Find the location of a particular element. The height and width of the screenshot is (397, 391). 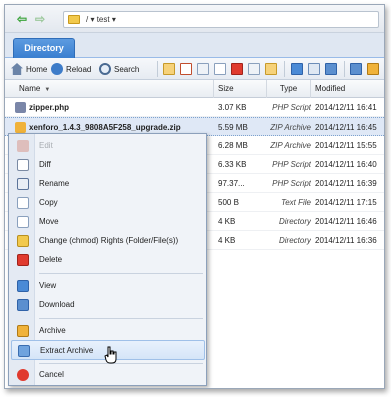

column-name-label: Name is located at coordinates (30, 88).